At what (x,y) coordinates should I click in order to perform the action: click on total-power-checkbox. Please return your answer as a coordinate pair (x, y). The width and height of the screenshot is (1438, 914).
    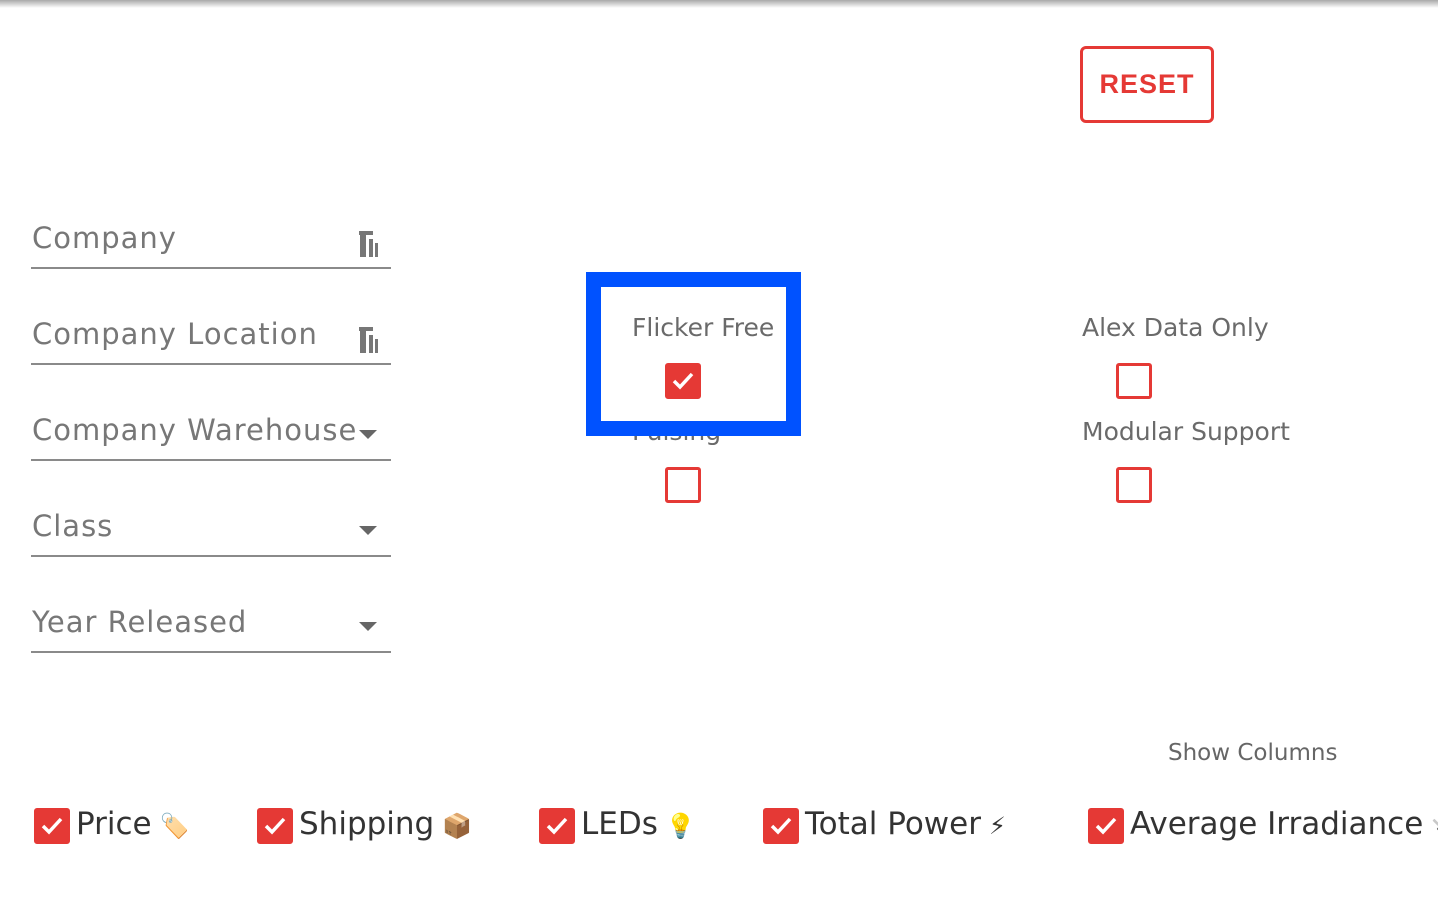
    Looking at the image, I should click on (781, 826).